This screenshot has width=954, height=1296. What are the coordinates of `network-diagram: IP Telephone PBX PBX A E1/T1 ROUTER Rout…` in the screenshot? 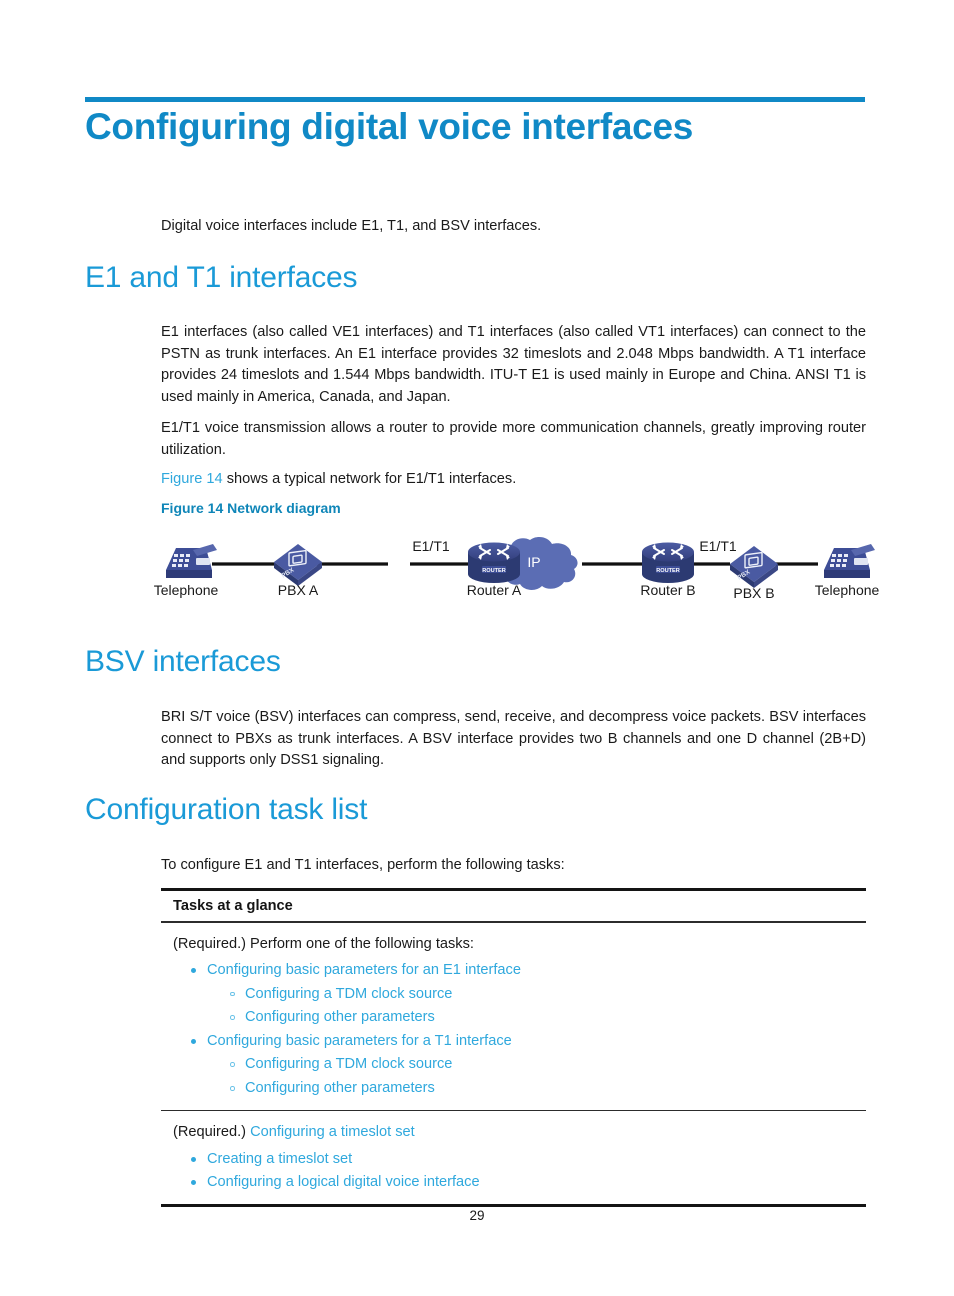 It's located at (520, 562).